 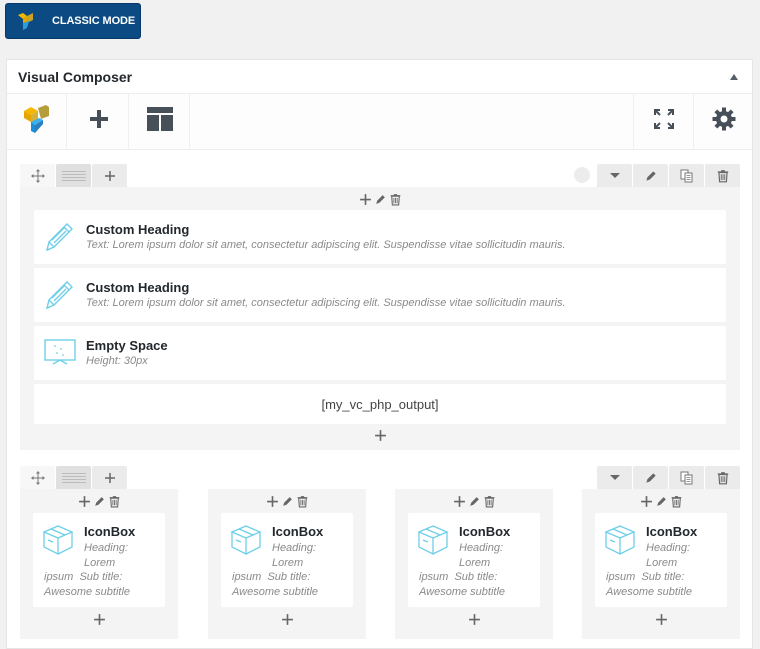 What do you see at coordinates (75, 77) in the screenshot?
I see `panel-title: Visual Composer` at bounding box center [75, 77].